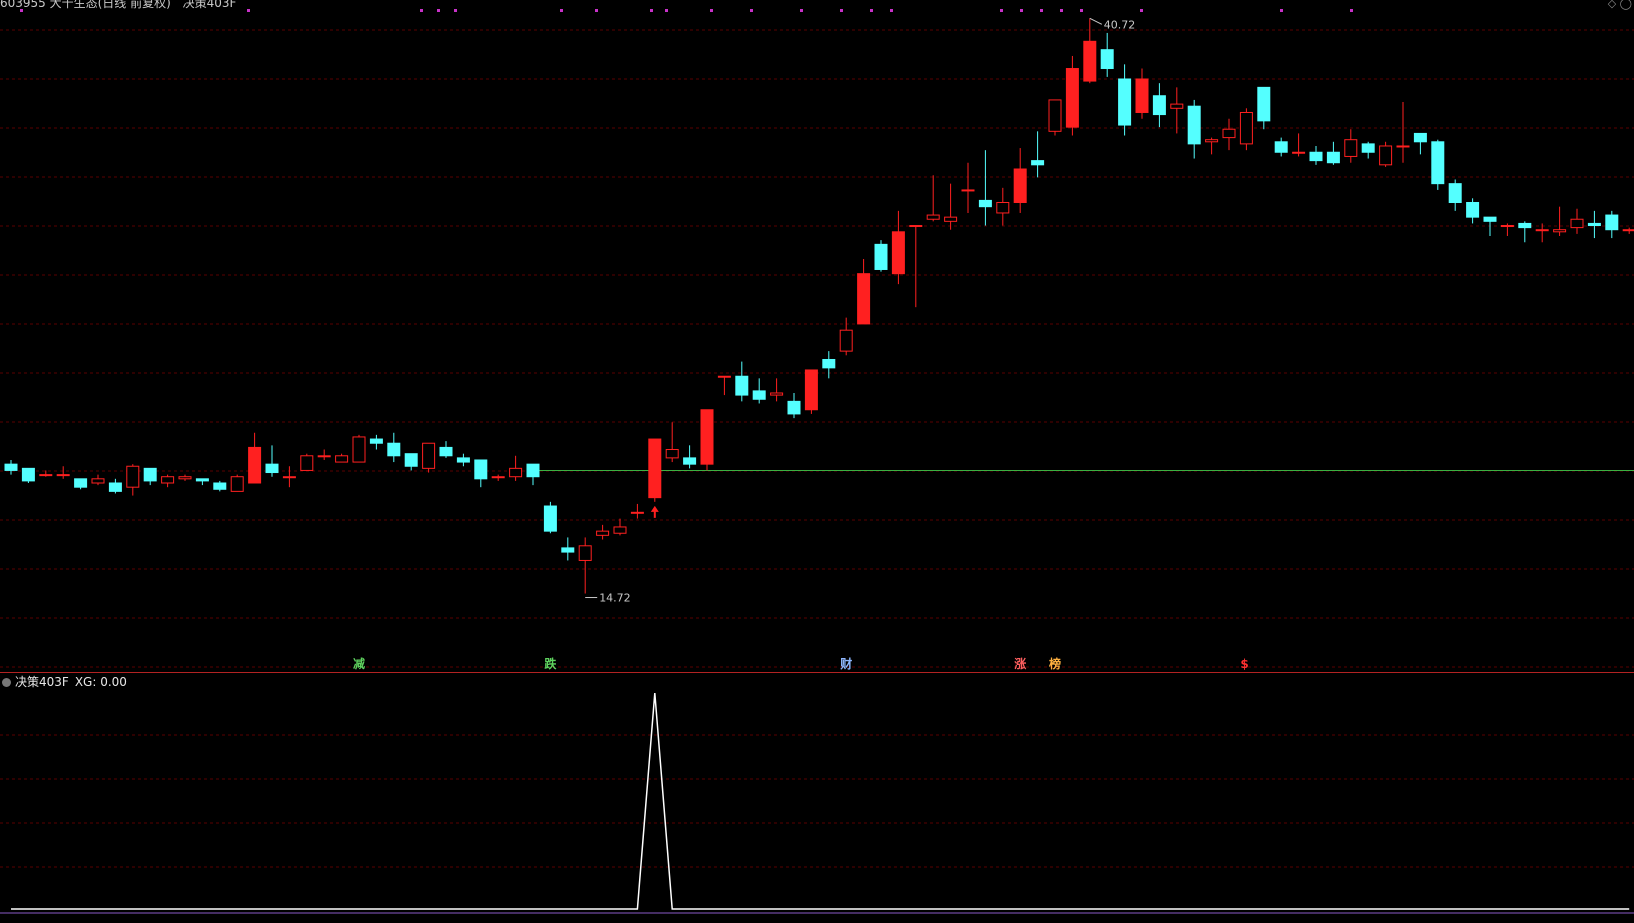 The width and height of the screenshot is (1634, 923). I want to click on buy-arrow-icon, so click(654, 511).